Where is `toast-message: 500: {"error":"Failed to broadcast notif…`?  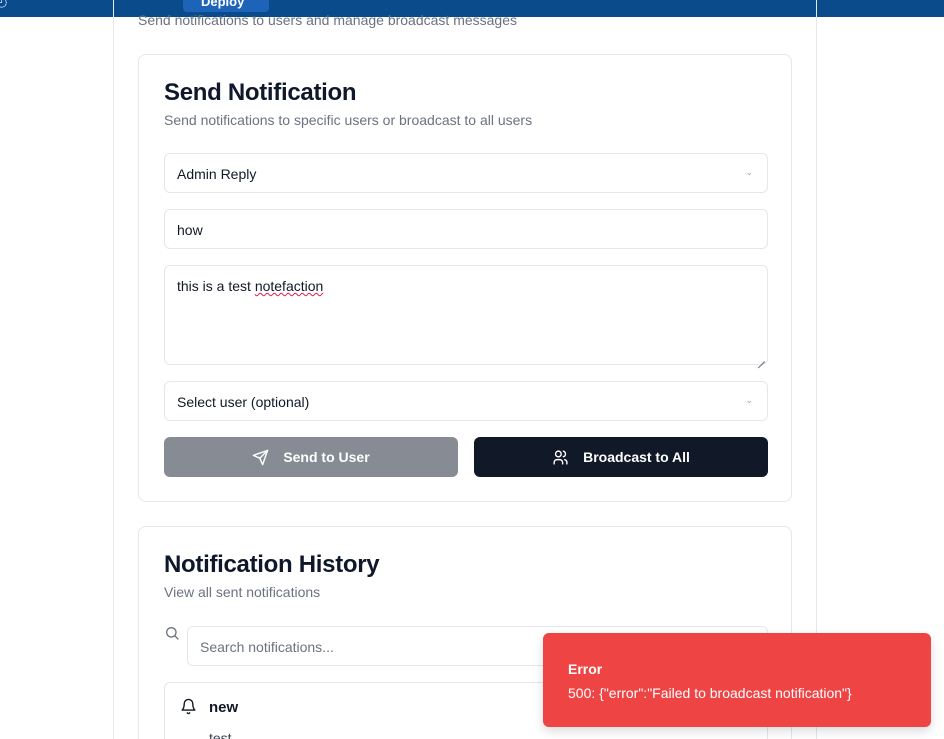
toast-message: 500: {"error":"Failed to broadcast notif… is located at coordinates (710, 693).